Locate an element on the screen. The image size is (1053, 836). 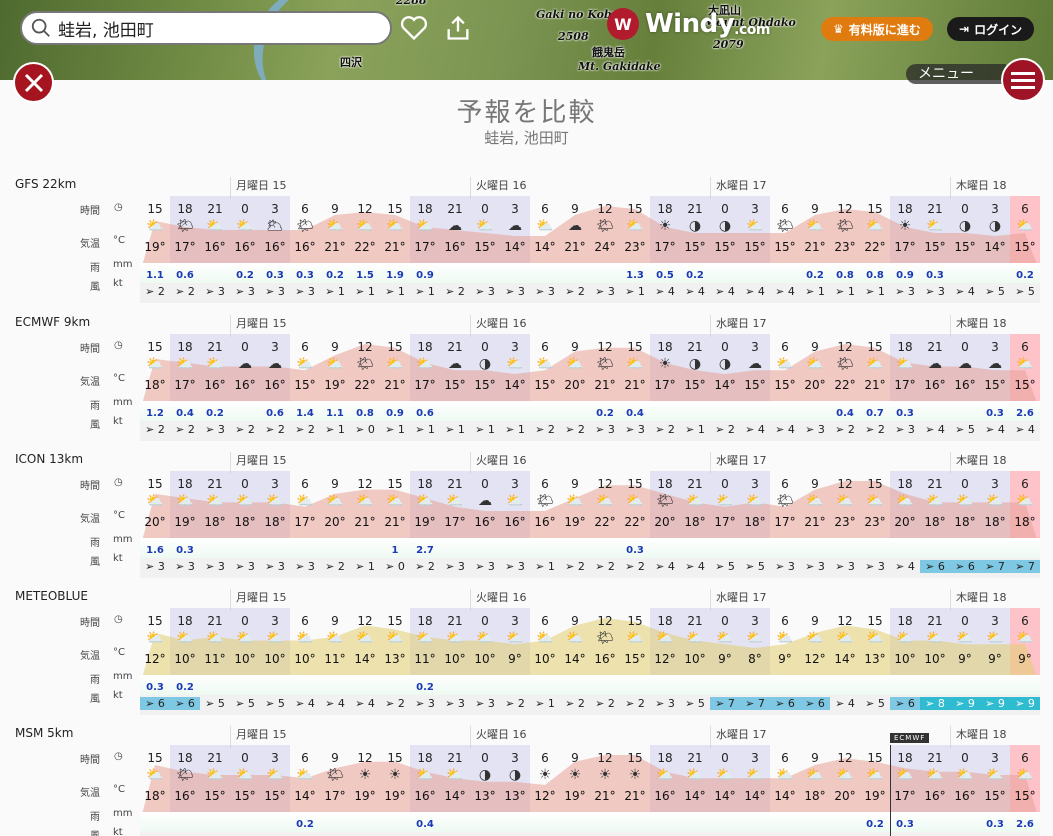
model-name: GFS 22km is located at coordinates (45, 184).